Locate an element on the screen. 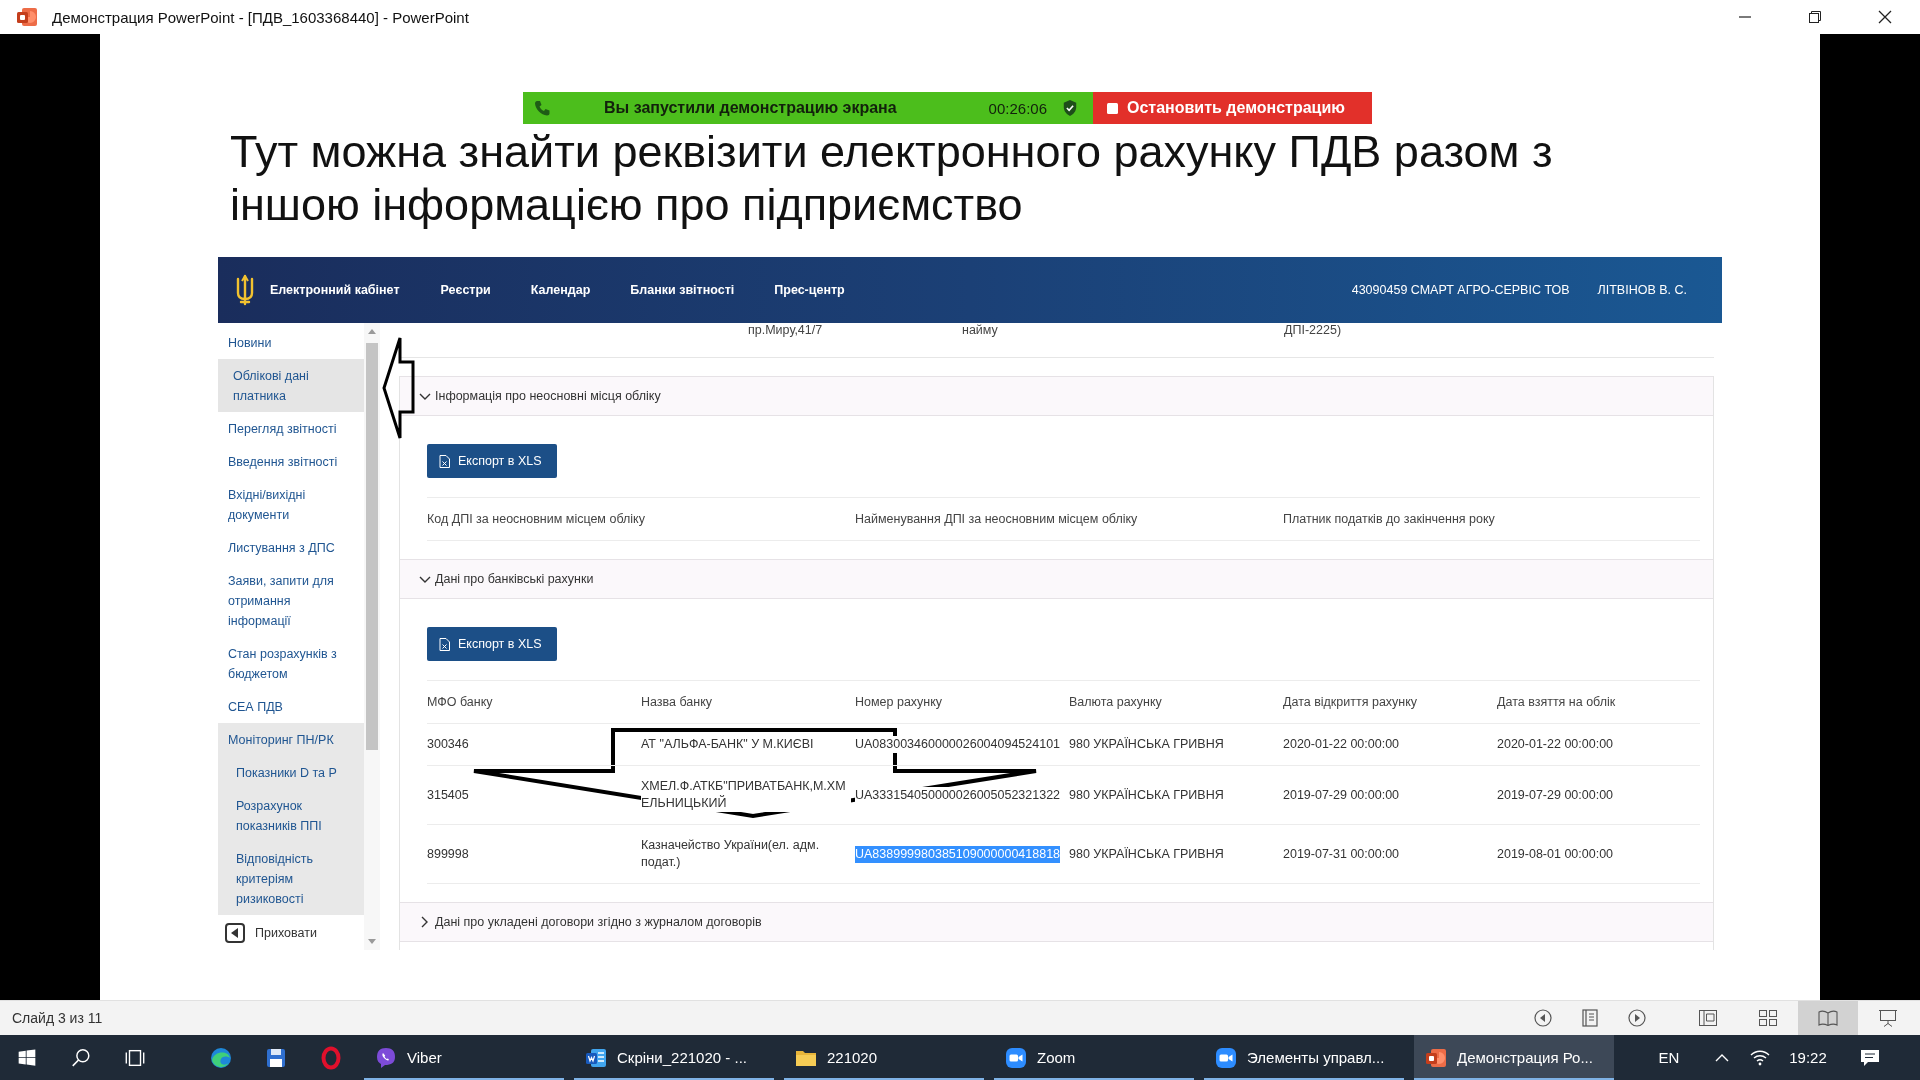  page-icon is located at coordinates (1589, 1018).